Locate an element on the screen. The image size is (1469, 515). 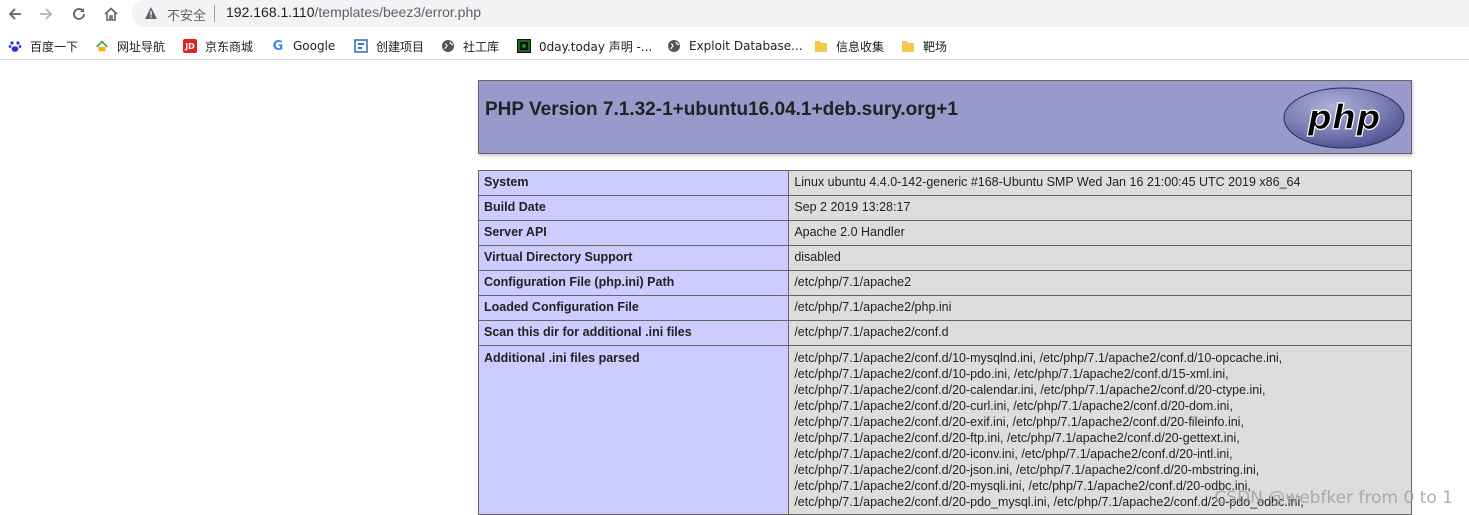
bookmark-label: Google is located at coordinates (314, 46).